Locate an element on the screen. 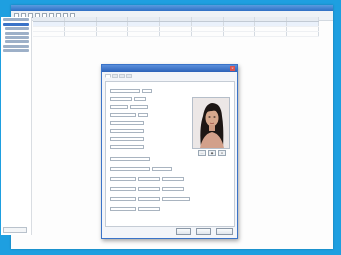  tree-item-selected is located at coordinates (16, 24).